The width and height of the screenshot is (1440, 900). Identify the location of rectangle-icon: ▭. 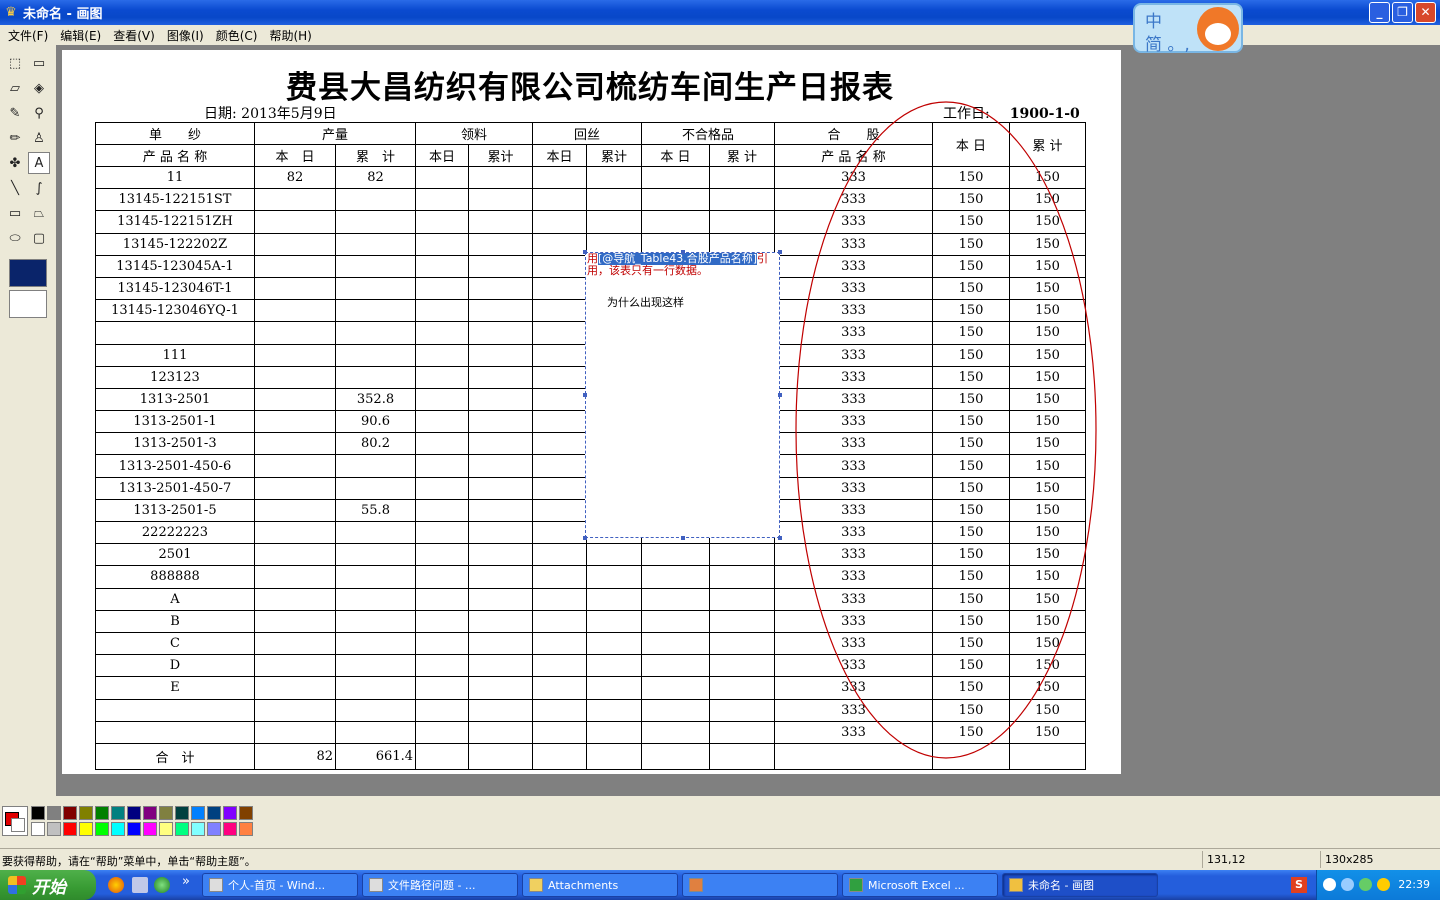
(15, 213).